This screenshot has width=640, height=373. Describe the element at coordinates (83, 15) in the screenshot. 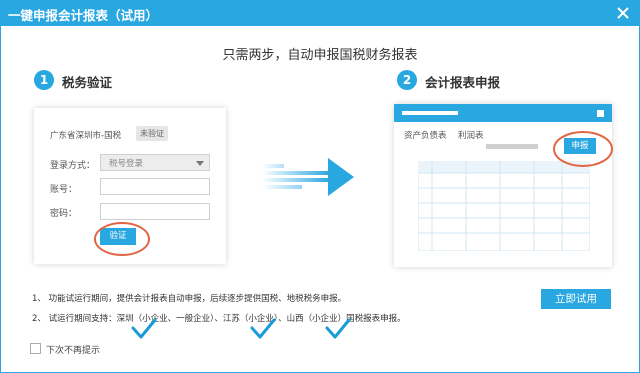

I see `window-title: 一键申报会计报表（试用）` at that location.